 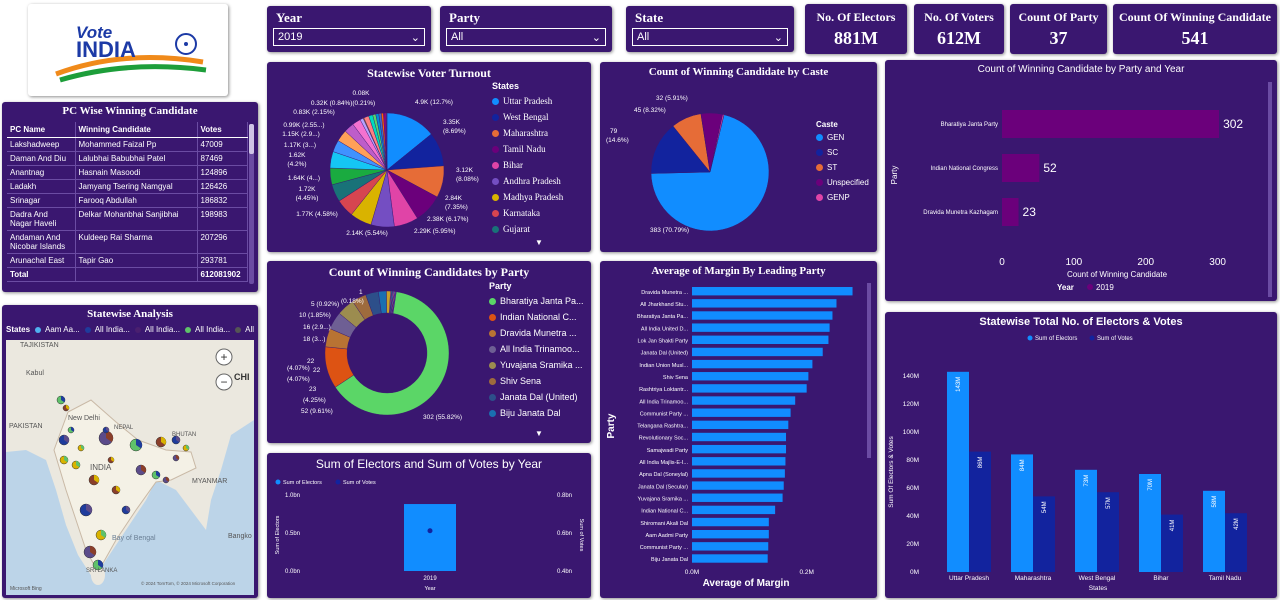 I want to click on legend-item: Uttar Pradesh, so click(x=527, y=101).